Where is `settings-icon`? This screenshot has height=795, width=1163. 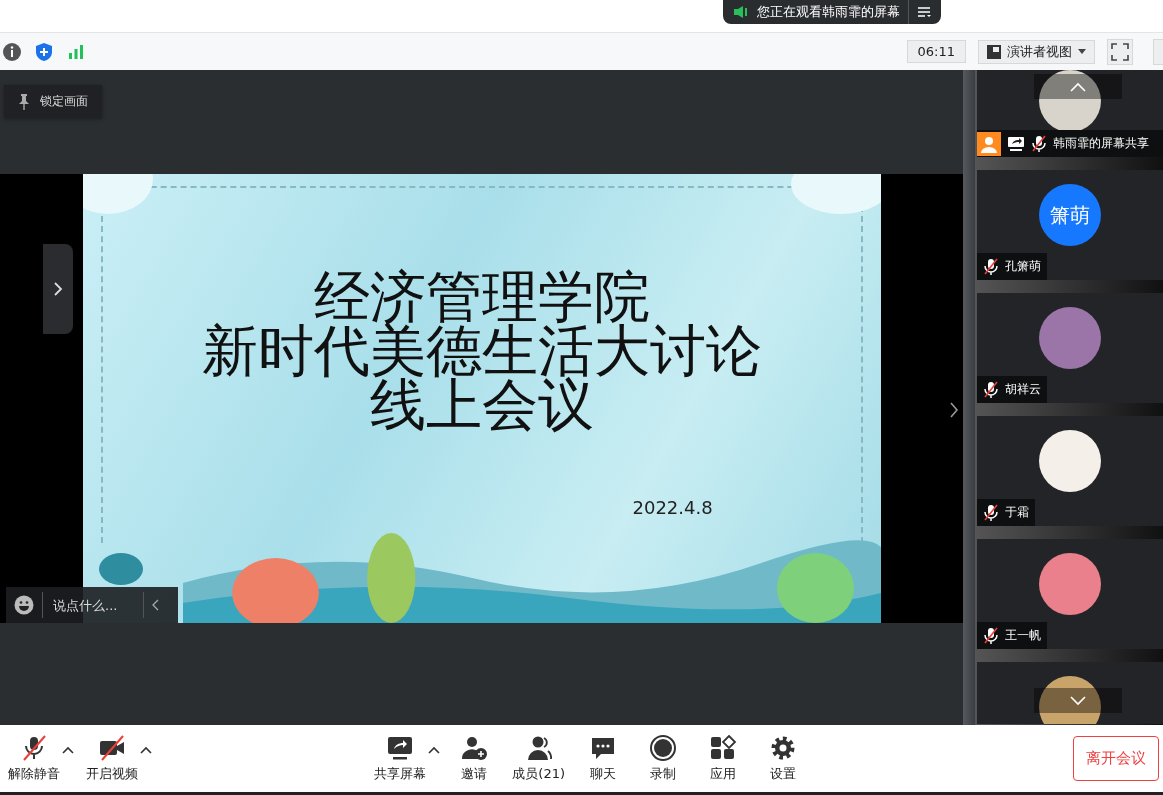 settings-icon is located at coordinates (783, 747).